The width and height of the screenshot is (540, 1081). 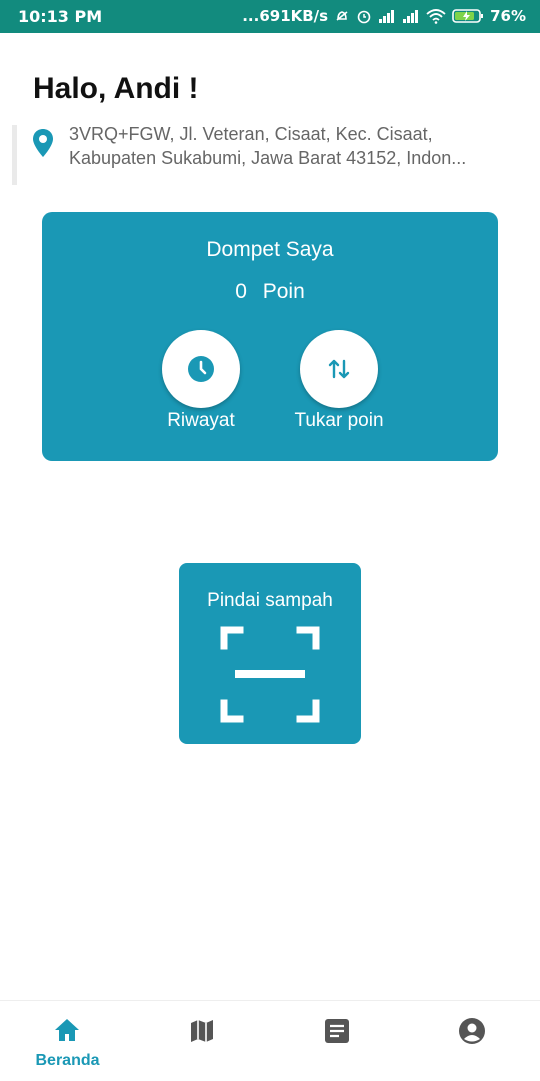 I want to click on greeting-title: Halo, Andi !, so click(x=116, y=88).